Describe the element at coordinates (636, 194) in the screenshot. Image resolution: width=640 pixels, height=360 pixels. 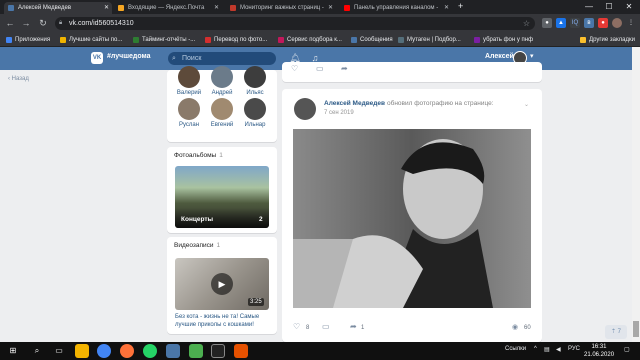
I see `page-scrollbar` at that location.